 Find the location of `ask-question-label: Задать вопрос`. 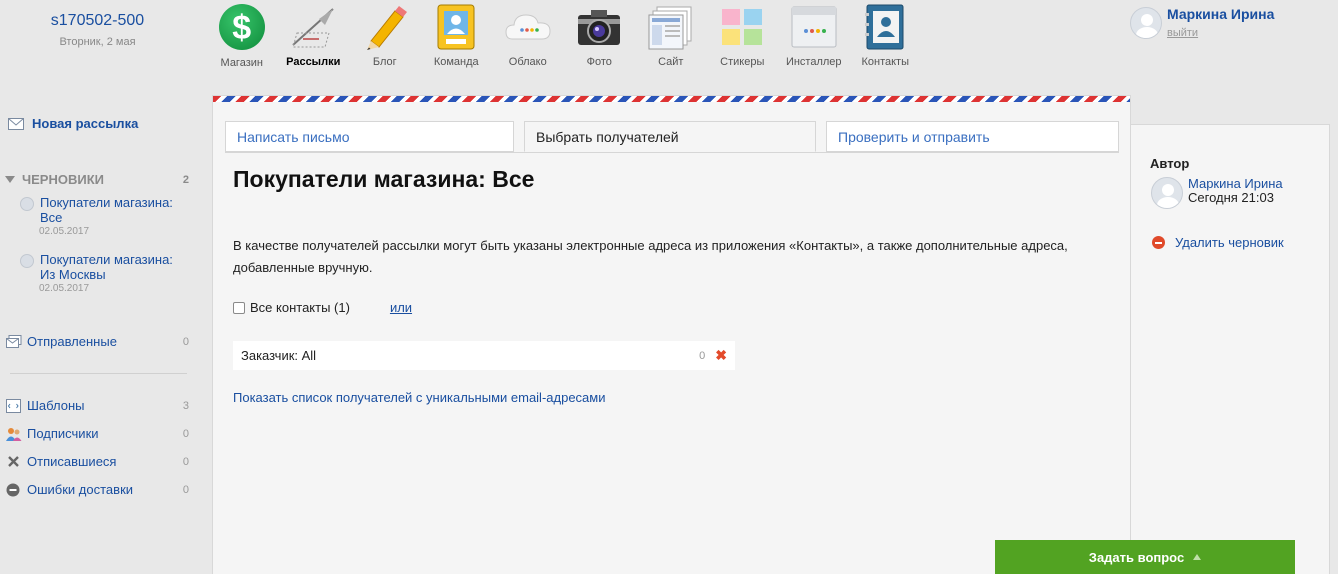

ask-question-label: Задать вопрос is located at coordinates (1136, 557).